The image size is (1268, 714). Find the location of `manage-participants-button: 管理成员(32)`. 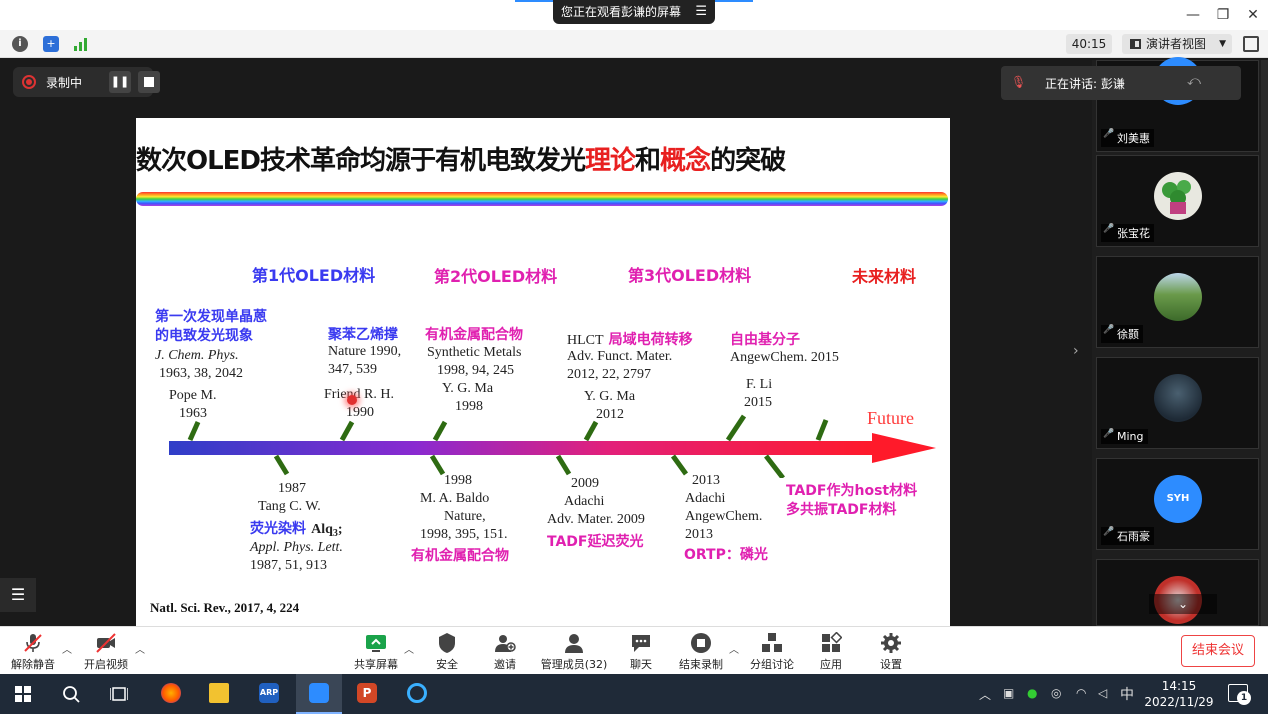

manage-participants-button: 管理成员(32) is located at coordinates (574, 650).